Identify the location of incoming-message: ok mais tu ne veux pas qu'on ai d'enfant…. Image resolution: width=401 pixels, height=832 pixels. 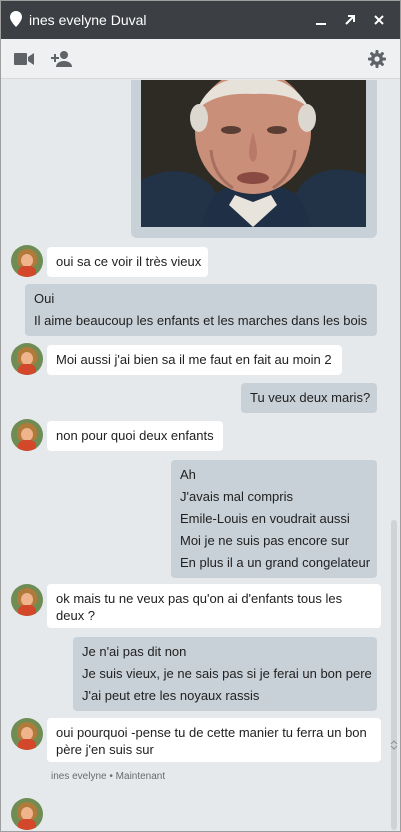
(214, 606).